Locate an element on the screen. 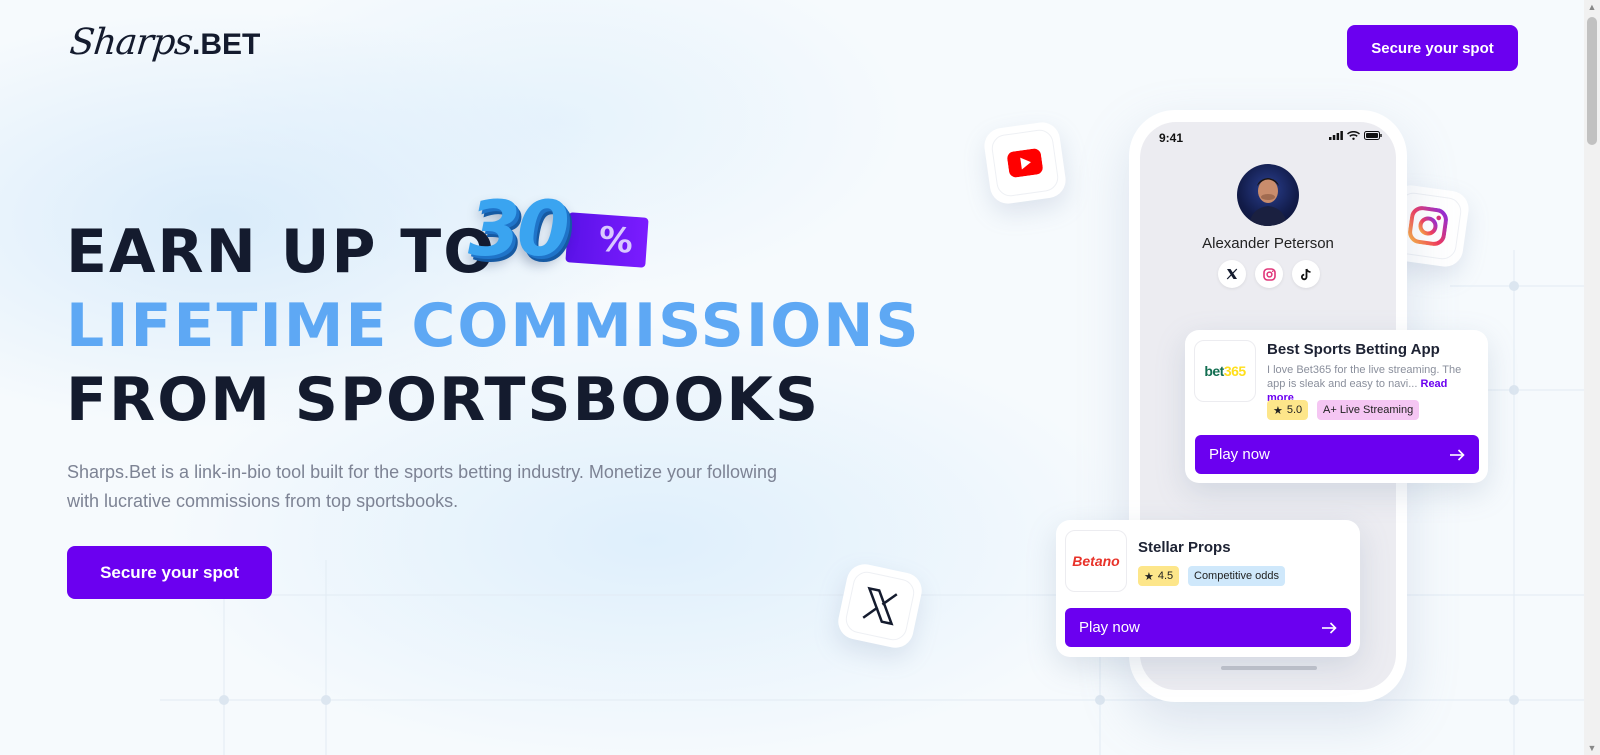 This screenshot has height=755, width=1600. youtube-icon is located at coordinates (1025, 163).